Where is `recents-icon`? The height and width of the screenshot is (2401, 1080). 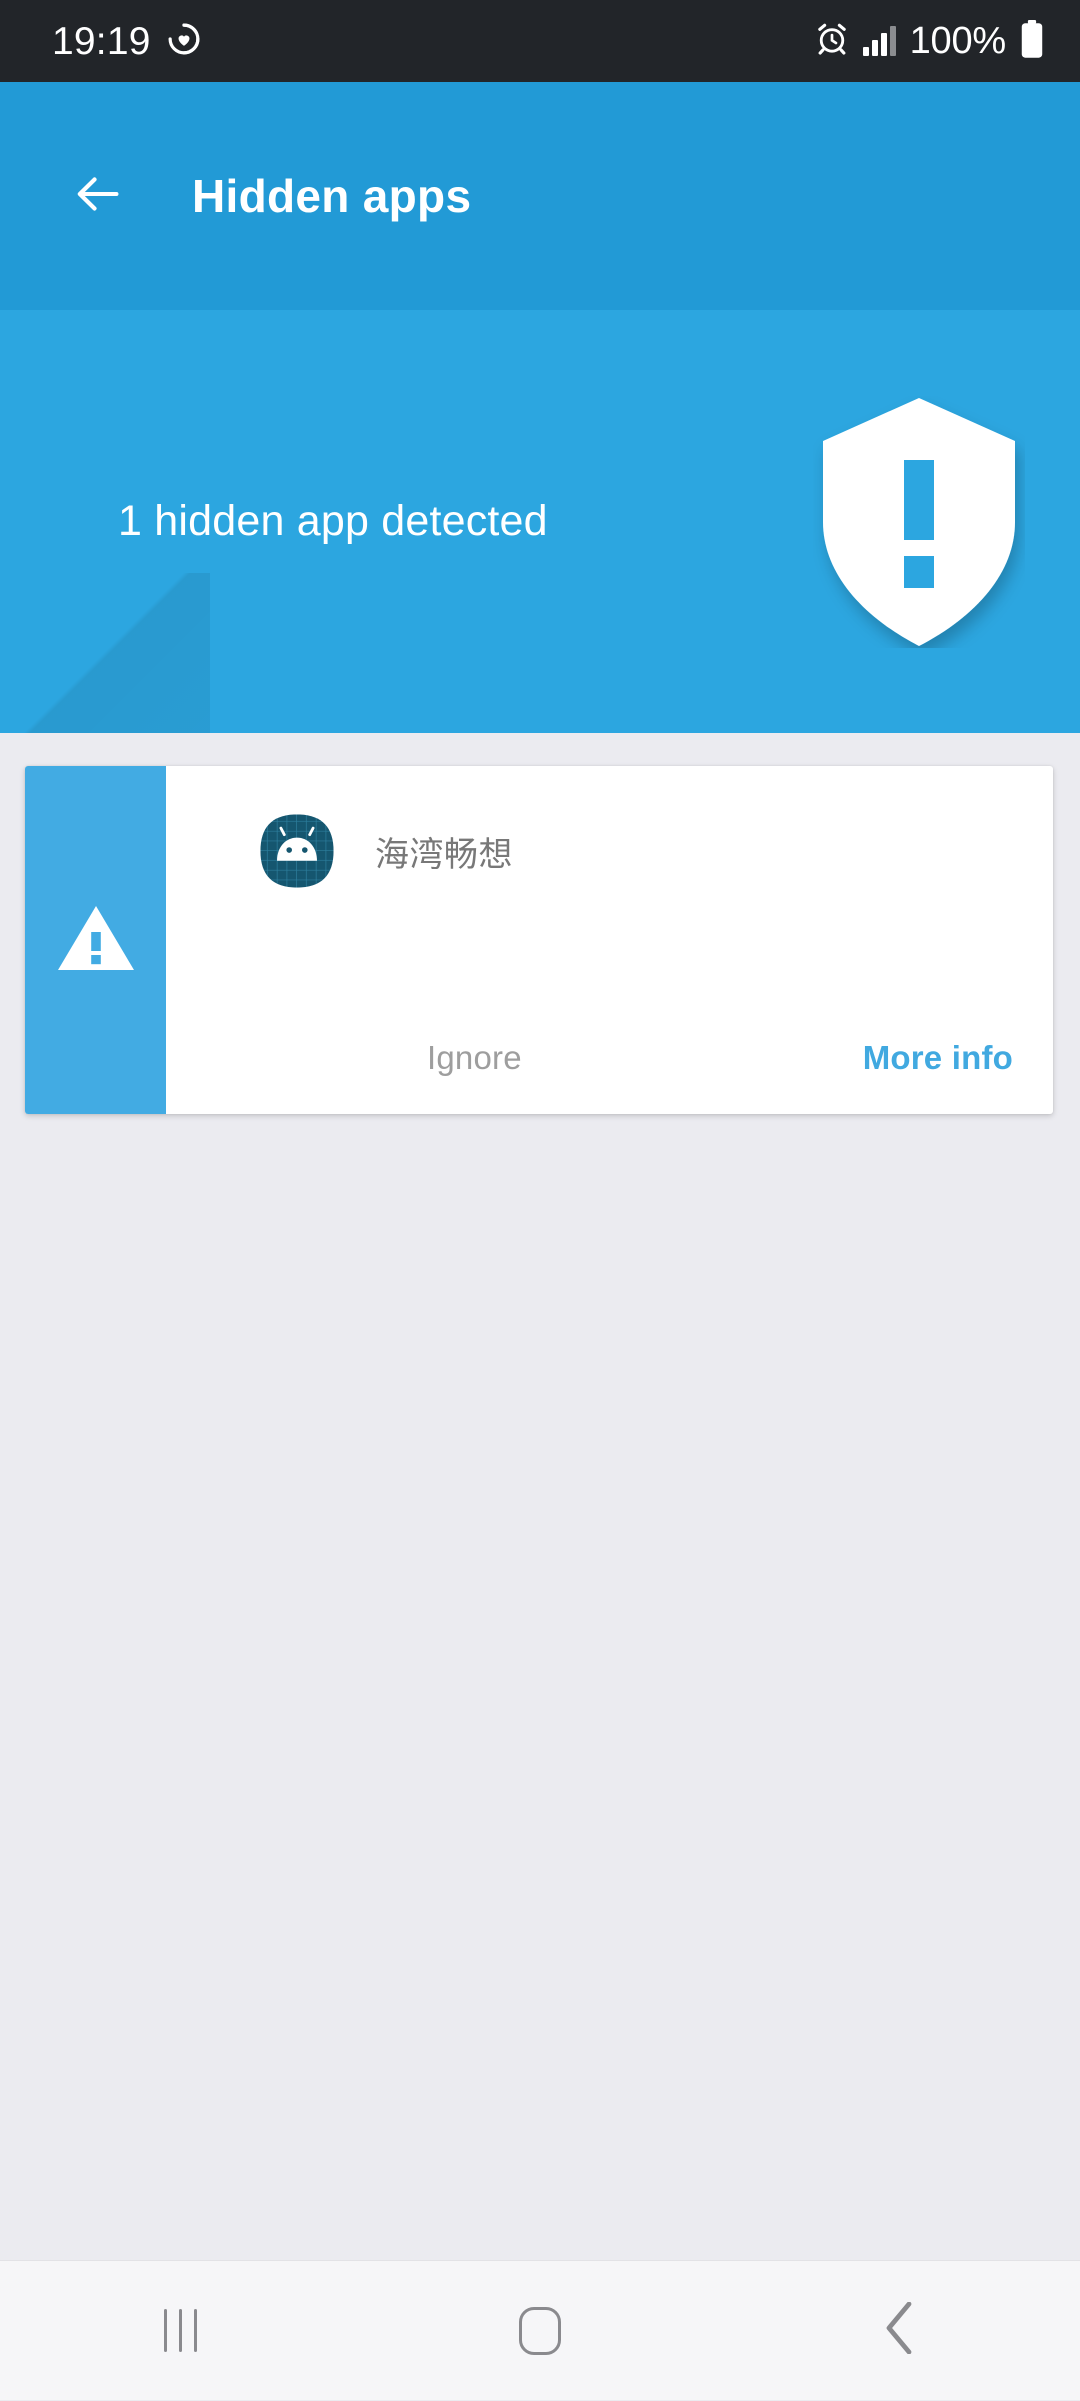 recents-icon is located at coordinates (180, 2330).